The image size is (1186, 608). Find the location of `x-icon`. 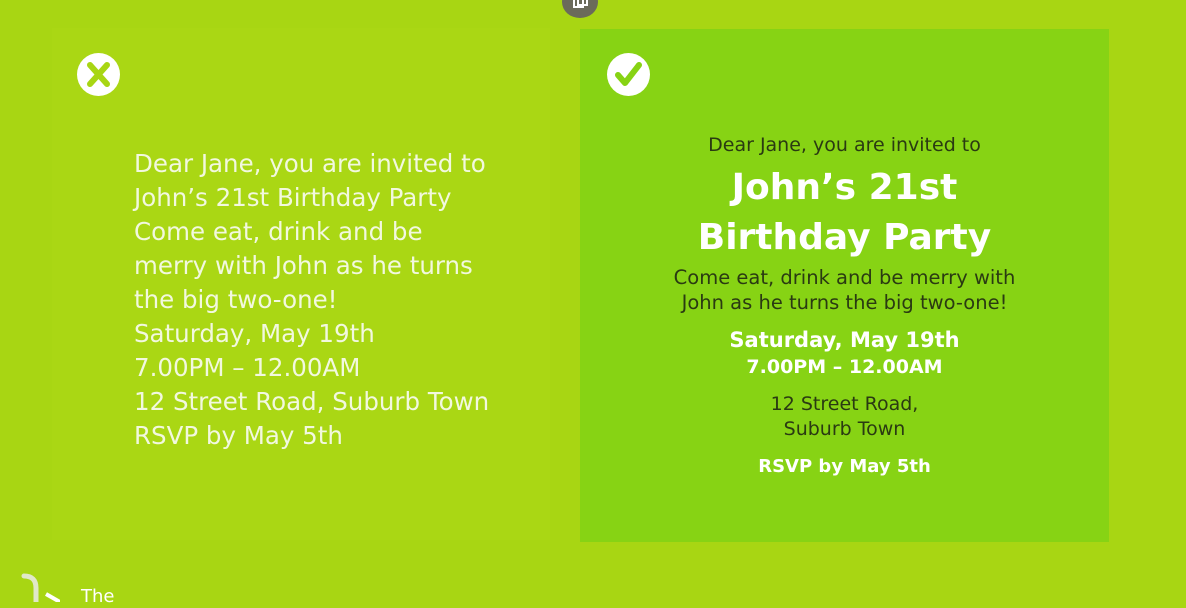

x-icon is located at coordinates (98, 74).